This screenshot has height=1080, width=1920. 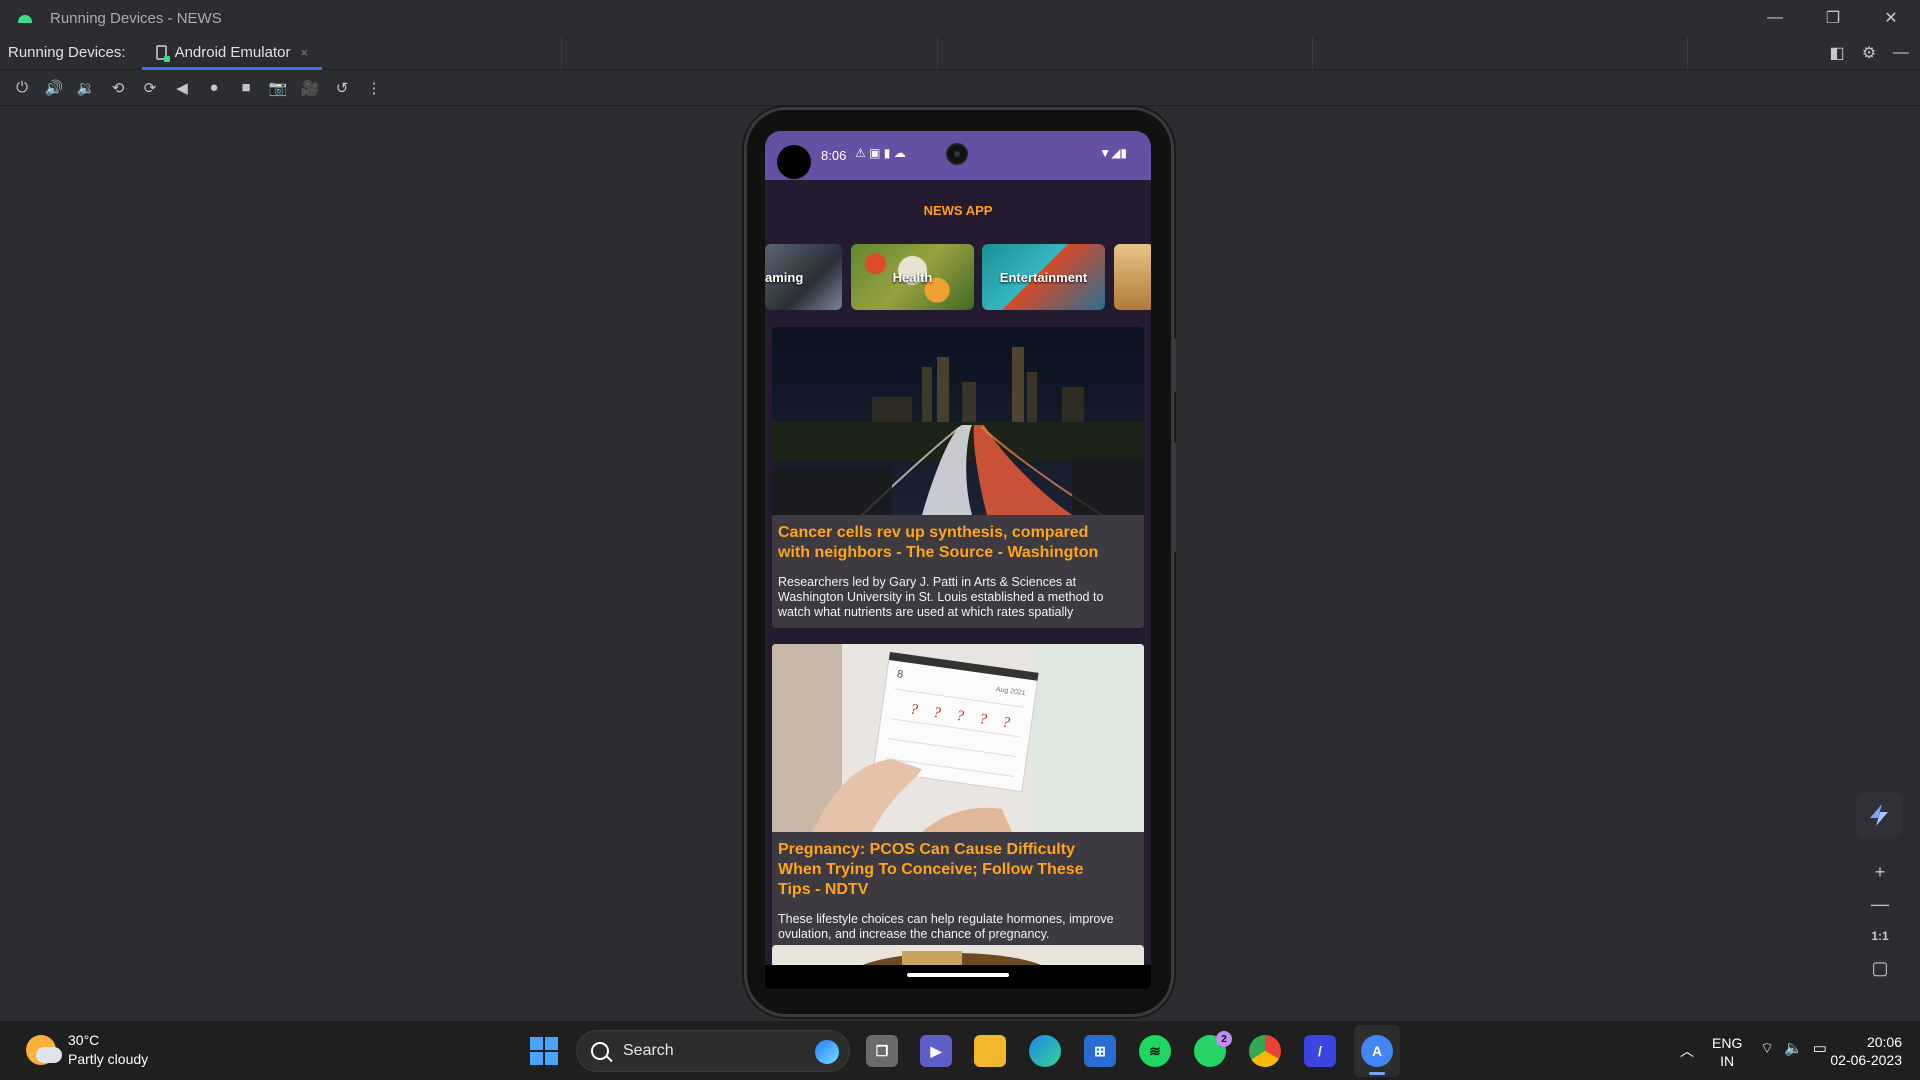 What do you see at coordinates (342, 88) in the screenshot?
I see `reset-icon: ↺` at bounding box center [342, 88].